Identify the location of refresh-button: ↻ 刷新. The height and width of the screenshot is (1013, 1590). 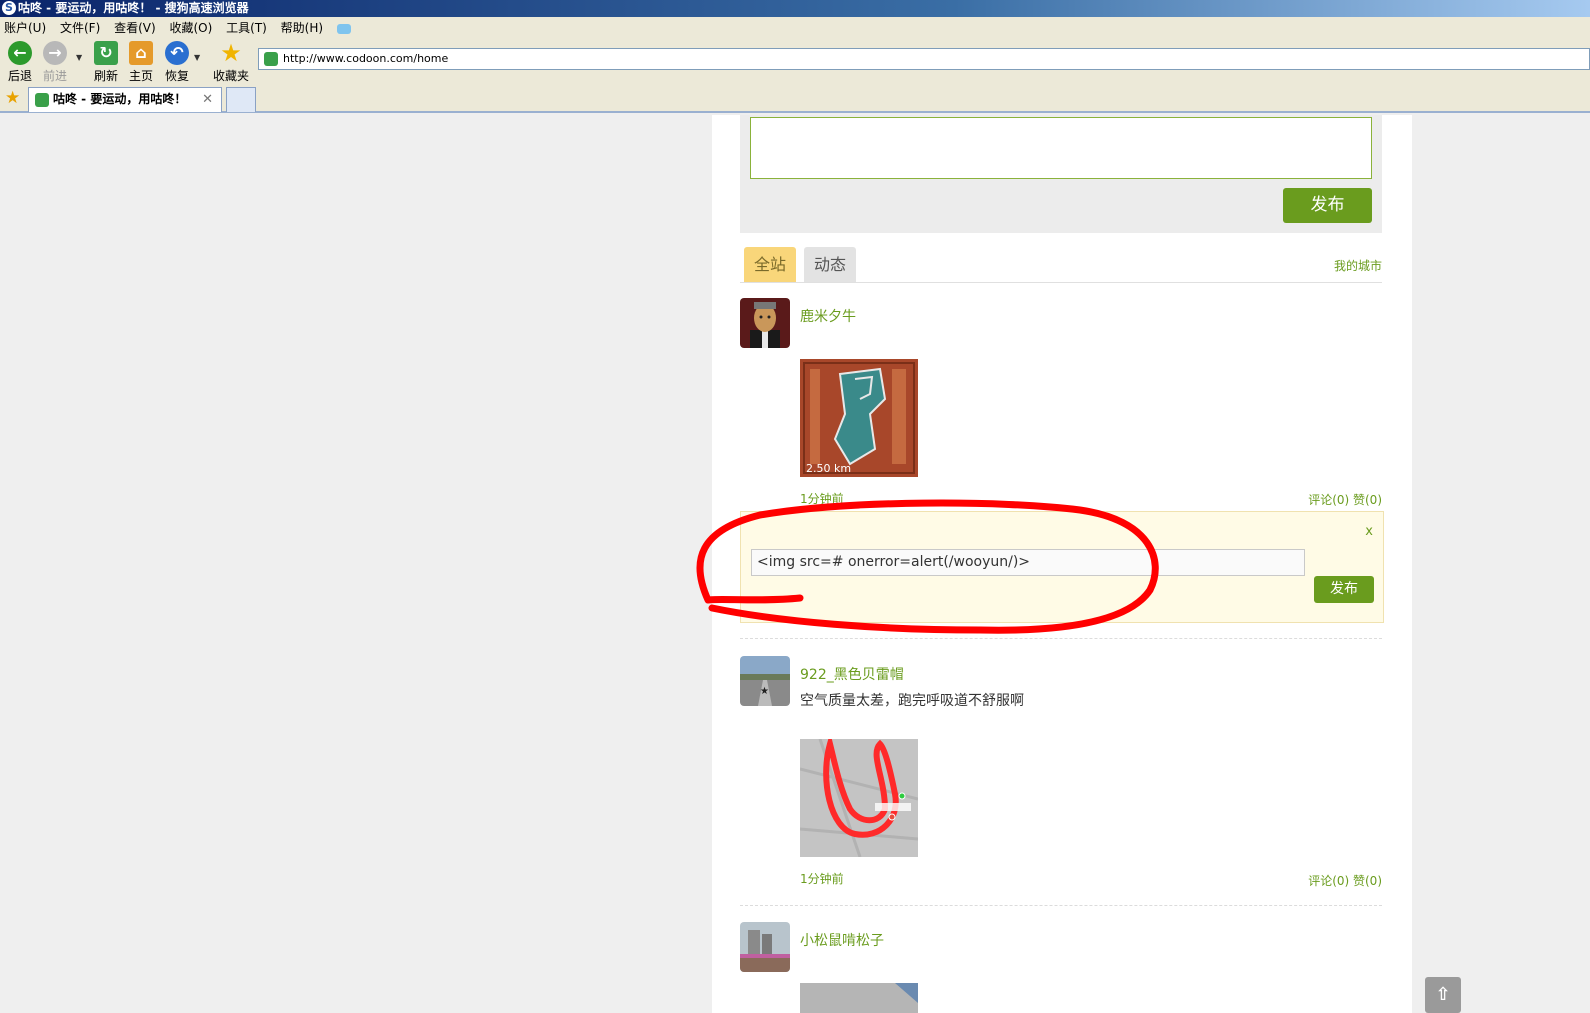
(106, 62).